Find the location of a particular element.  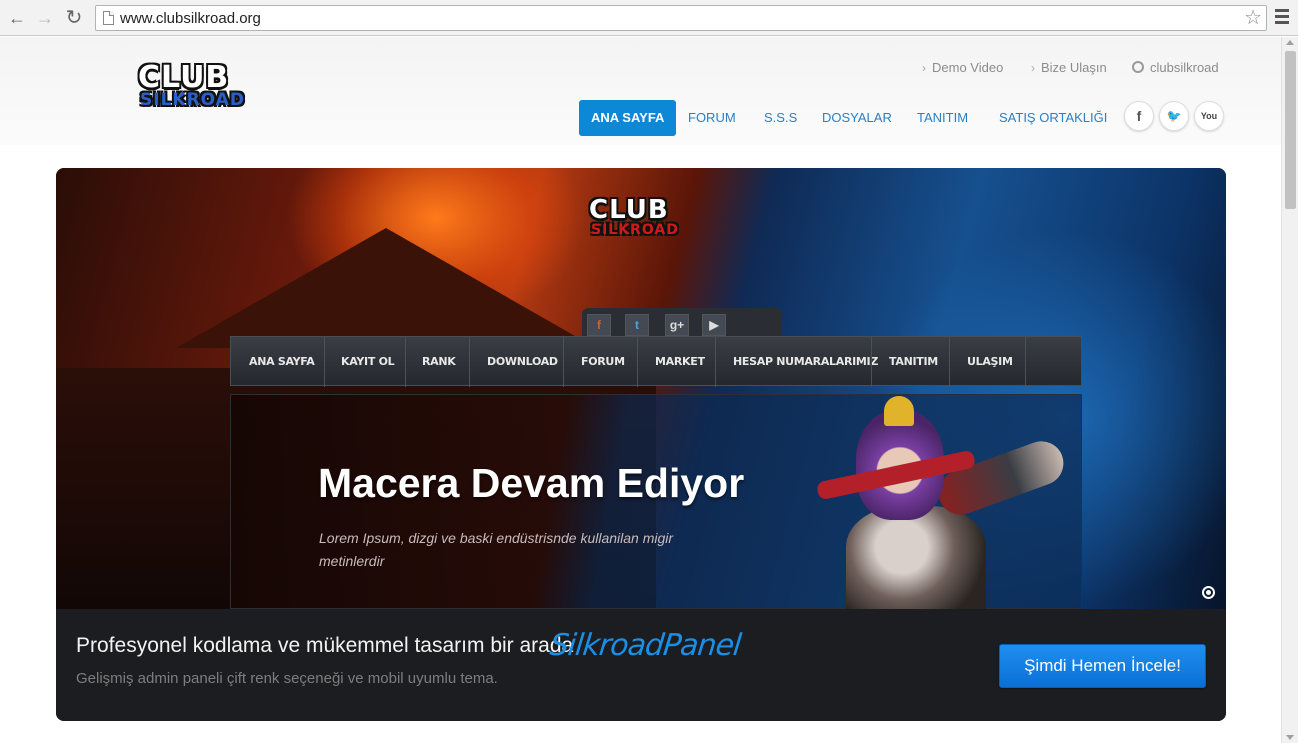

slider-dot-active is located at coordinates (1208, 592).